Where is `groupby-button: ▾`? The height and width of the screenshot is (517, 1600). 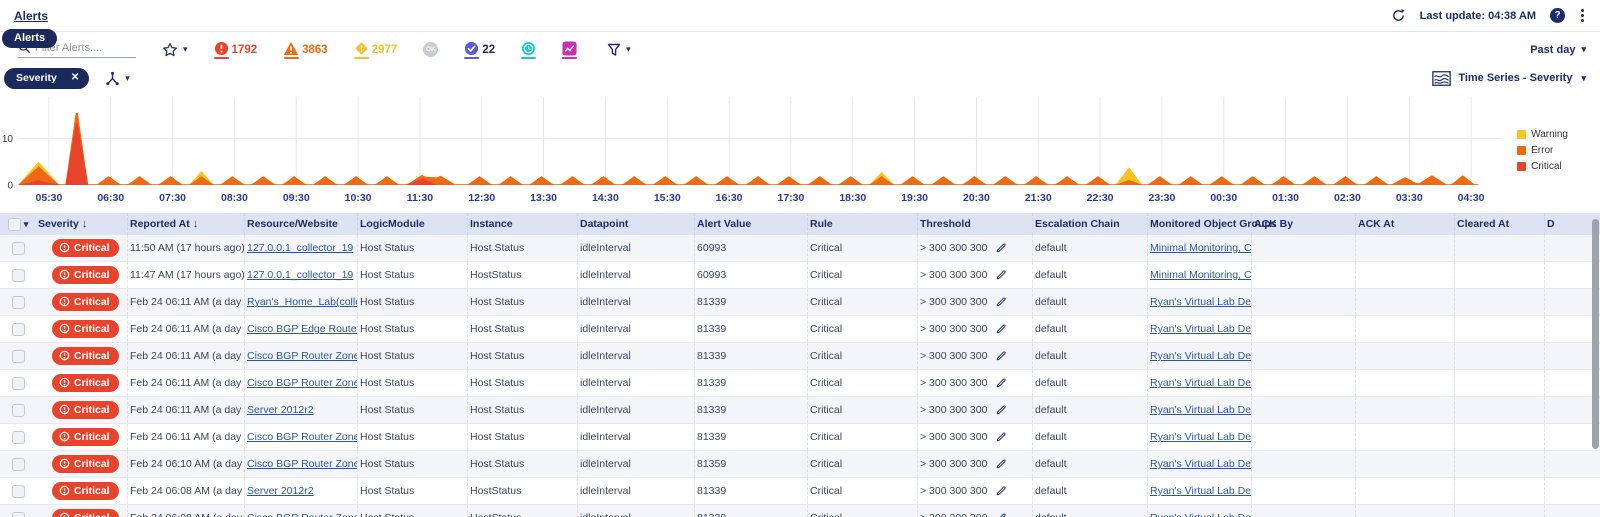 groupby-button: ▾ is located at coordinates (117, 78).